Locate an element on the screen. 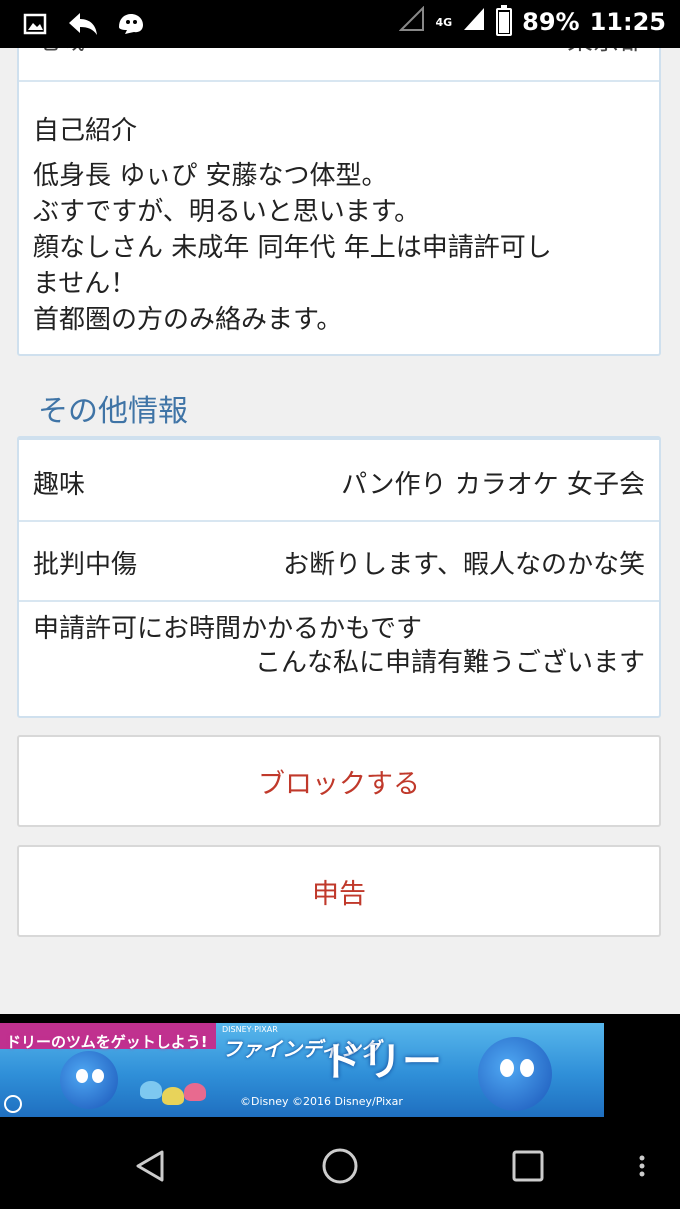 The height and width of the screenshot is (1209, 680). back-button is located at coordinates (150, 1166).